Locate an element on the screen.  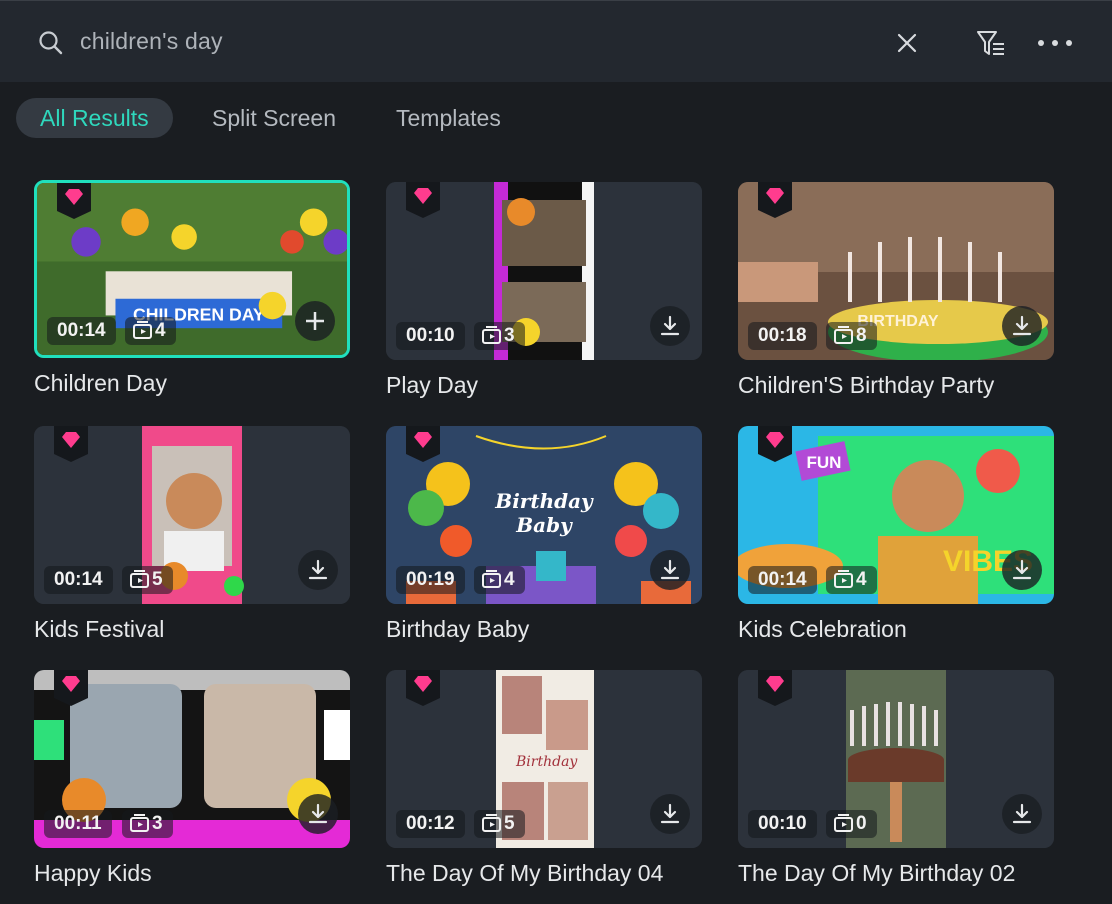
template-thumbnail: CHILDREN DAY 00:14 4 is located at coordinates (192, 269).